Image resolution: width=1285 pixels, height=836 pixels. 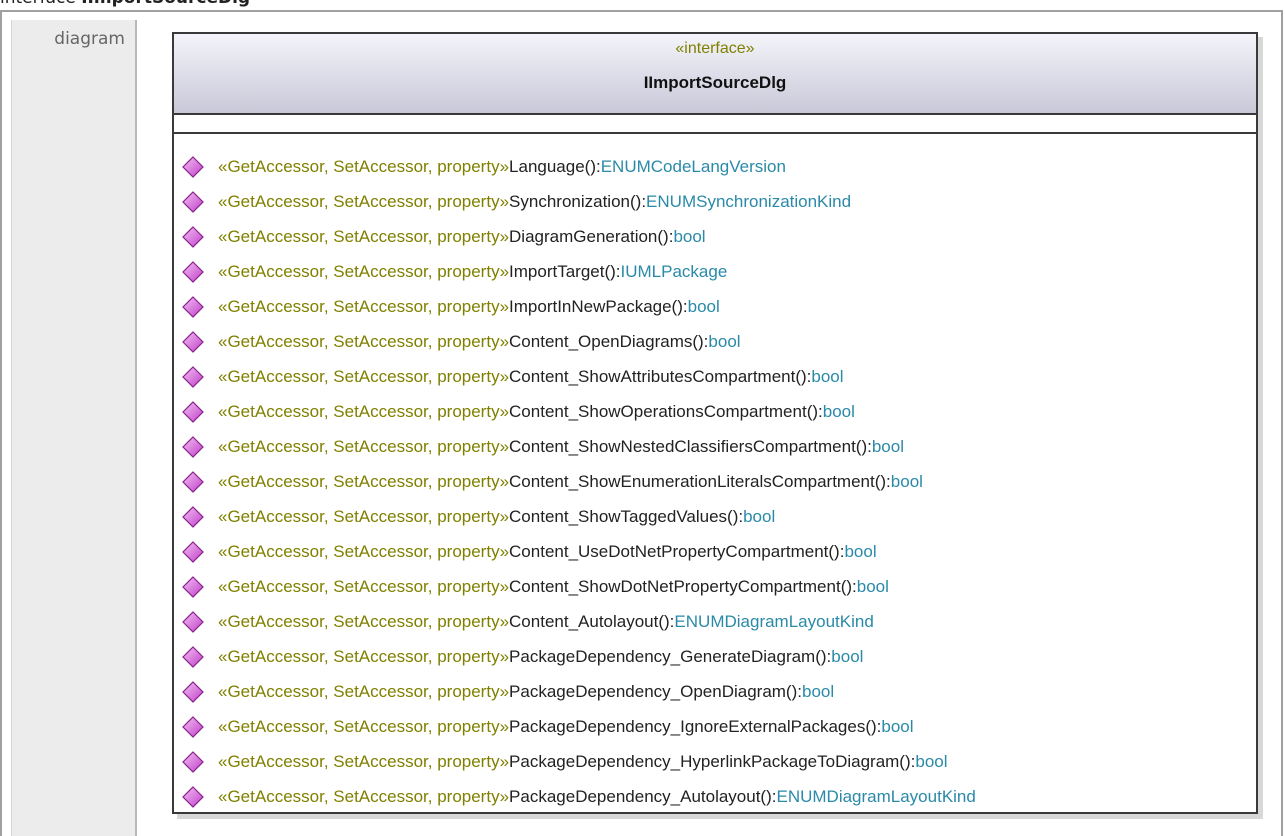 What do you see at coordinates (715, 82) in the screenshot?
I see `class-name: IImportSourceDlg` at bounding box center [715, 82].